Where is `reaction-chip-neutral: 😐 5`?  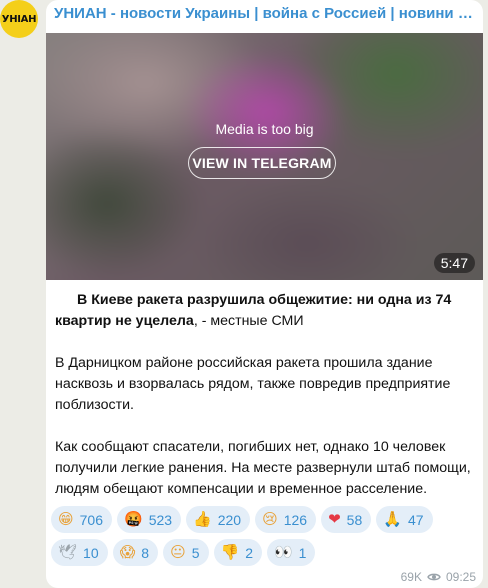 reaction-chip-neutral: 😐 5 is located at coordinates (186, 552).